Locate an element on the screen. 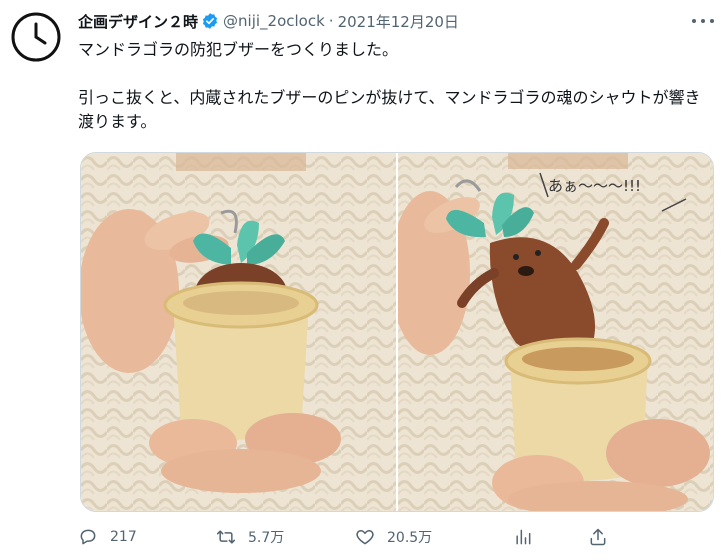 Image resolution: width=728 pixels, height=560 pixels. clock-icon is located at coordinates (36, 37).